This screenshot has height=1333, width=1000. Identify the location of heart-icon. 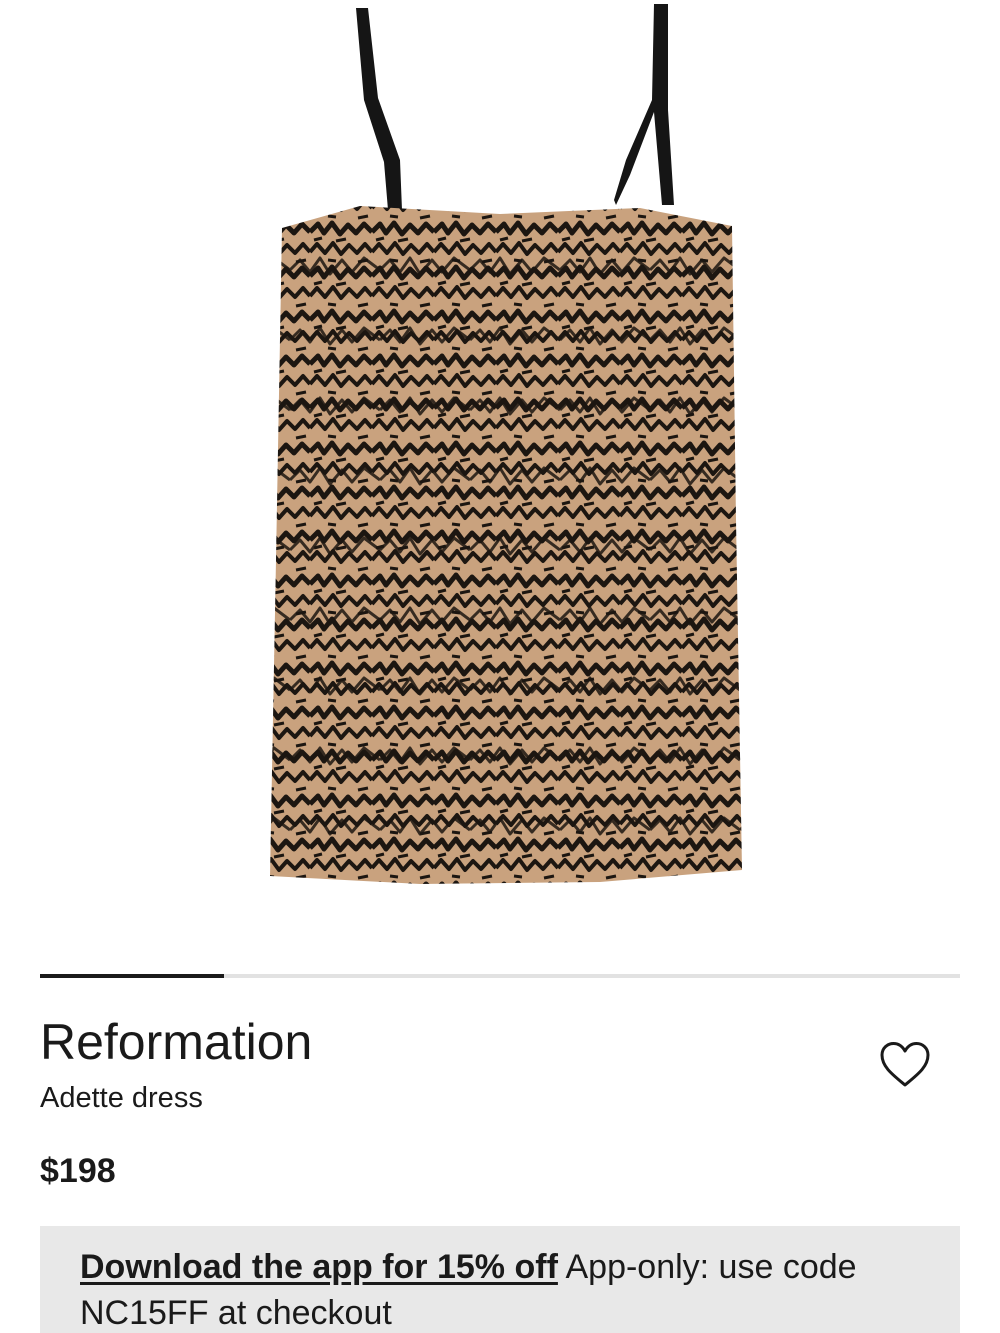
(905, 1064).